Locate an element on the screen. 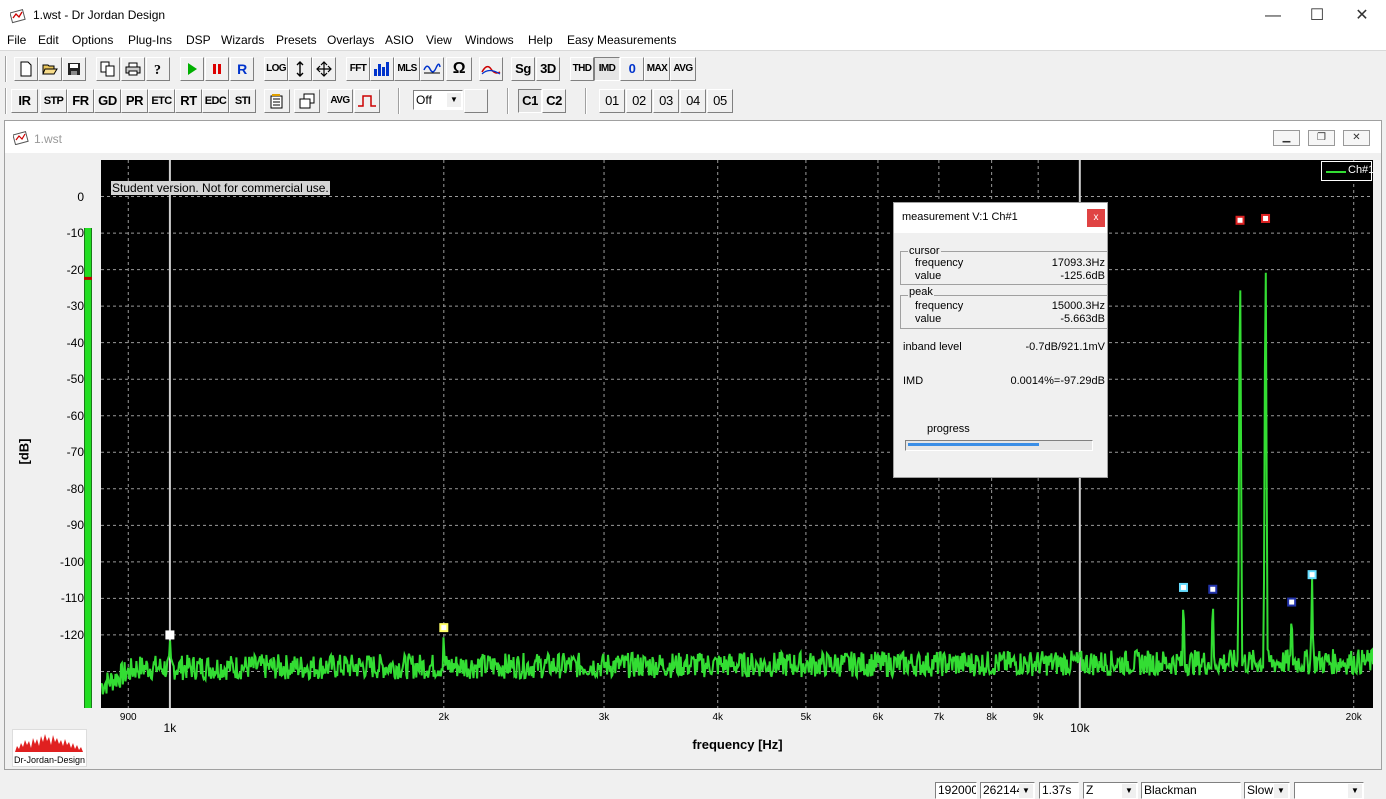 Image resolution: width=1386 pixels, height=799 pixels. avg-toggle-button: AVG is located at coordinates (340, 101).